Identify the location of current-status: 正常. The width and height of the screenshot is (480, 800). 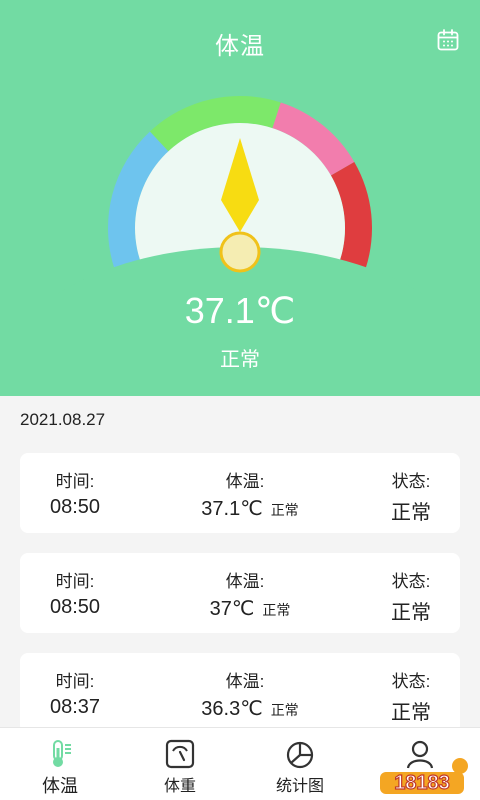
(240, 360).